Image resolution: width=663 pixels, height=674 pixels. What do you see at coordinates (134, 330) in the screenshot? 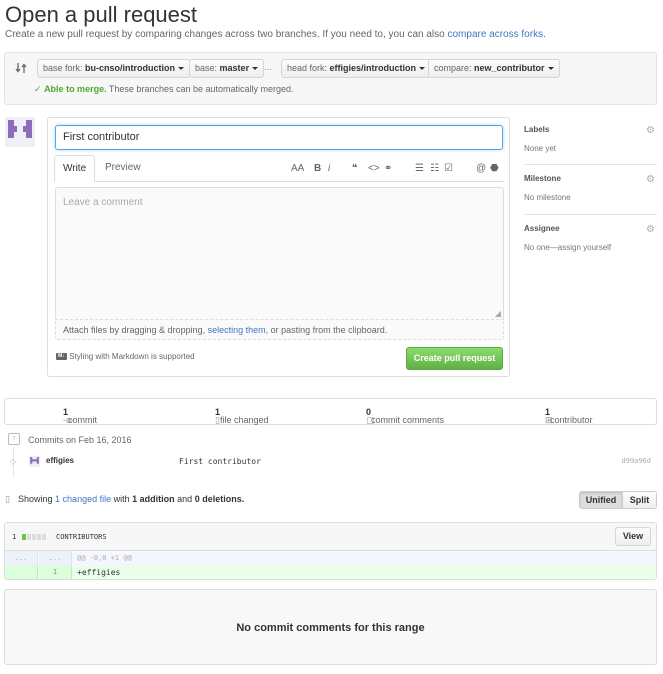
I see `attach-prefix: Attach files by dragging & dropping,` at bounding box center [134, 330].